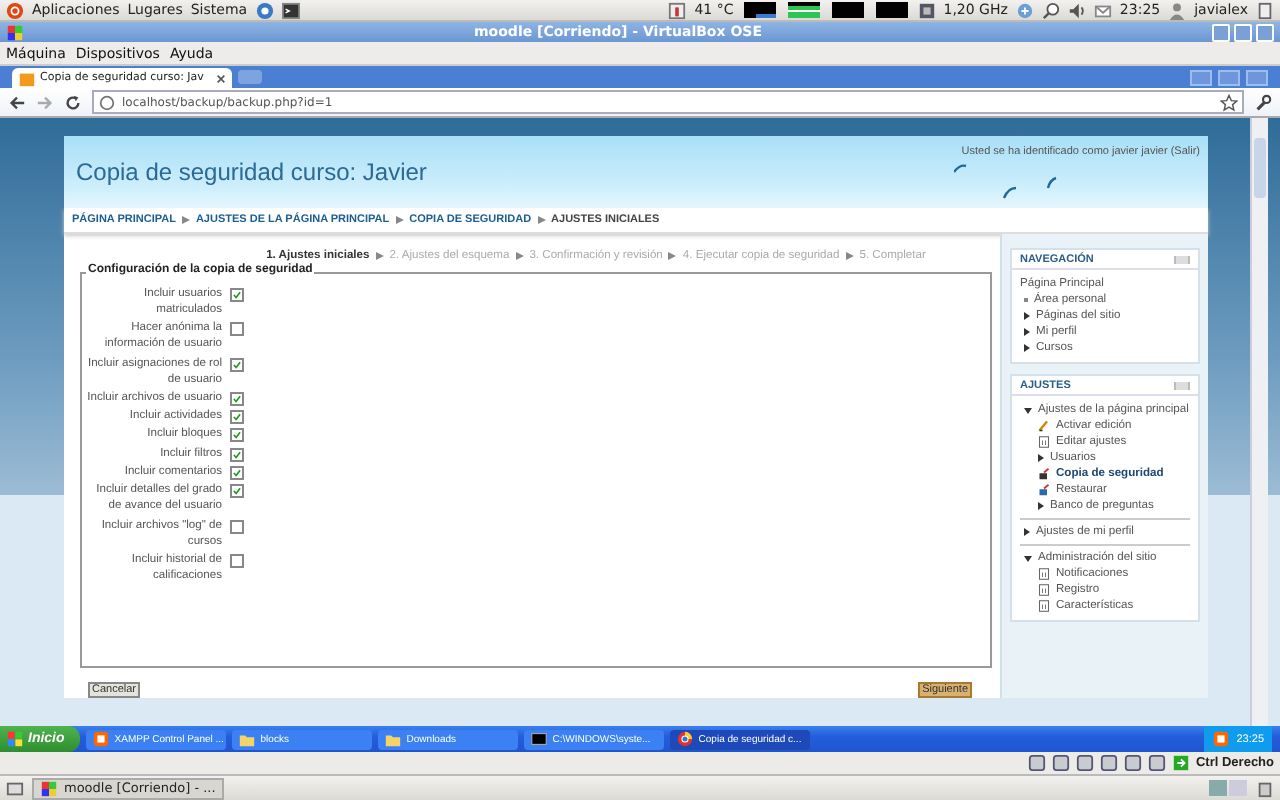 The width and height of the screenshot is (1280, 800). I want to click on reload-icon, so click(73, 102).